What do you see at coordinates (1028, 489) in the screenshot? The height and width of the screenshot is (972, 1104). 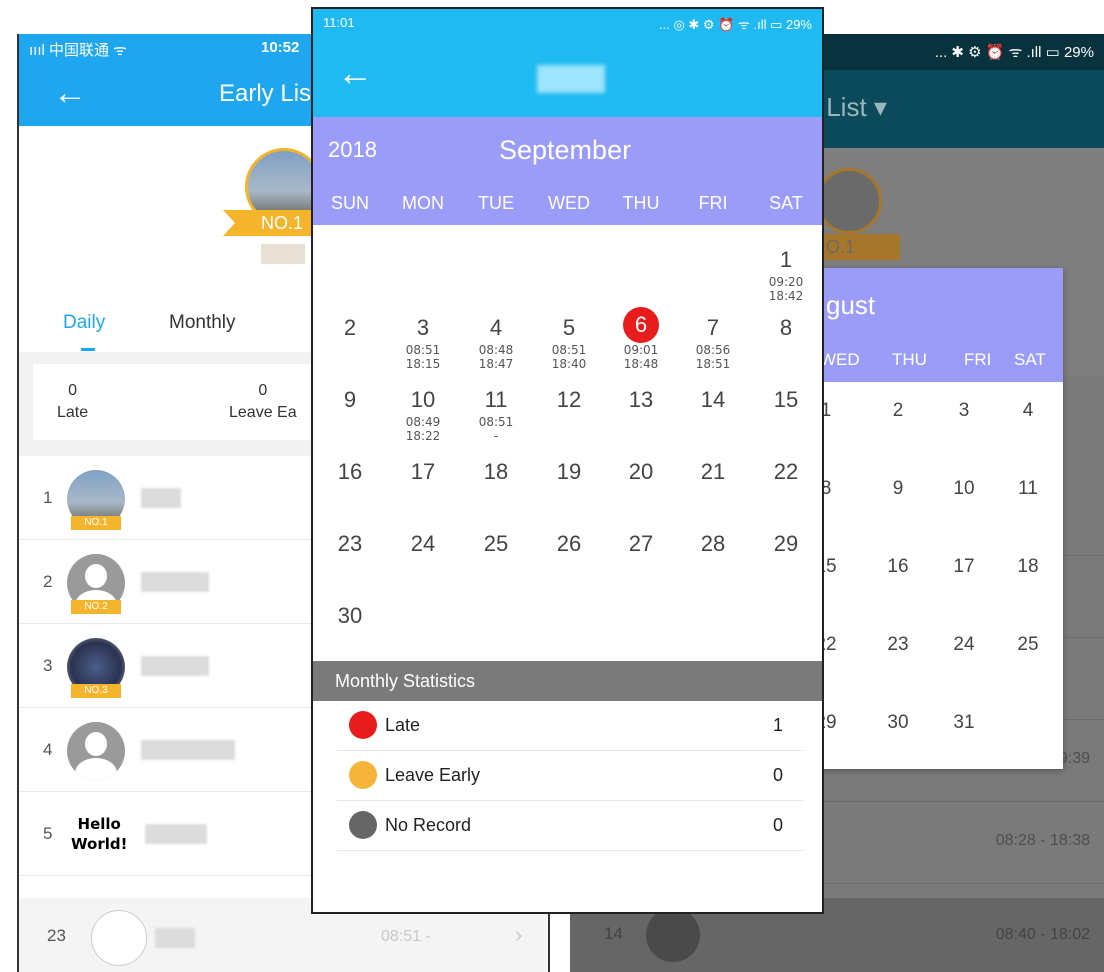 I see `calendar-day: 11` at bounding box center [1028, 489].